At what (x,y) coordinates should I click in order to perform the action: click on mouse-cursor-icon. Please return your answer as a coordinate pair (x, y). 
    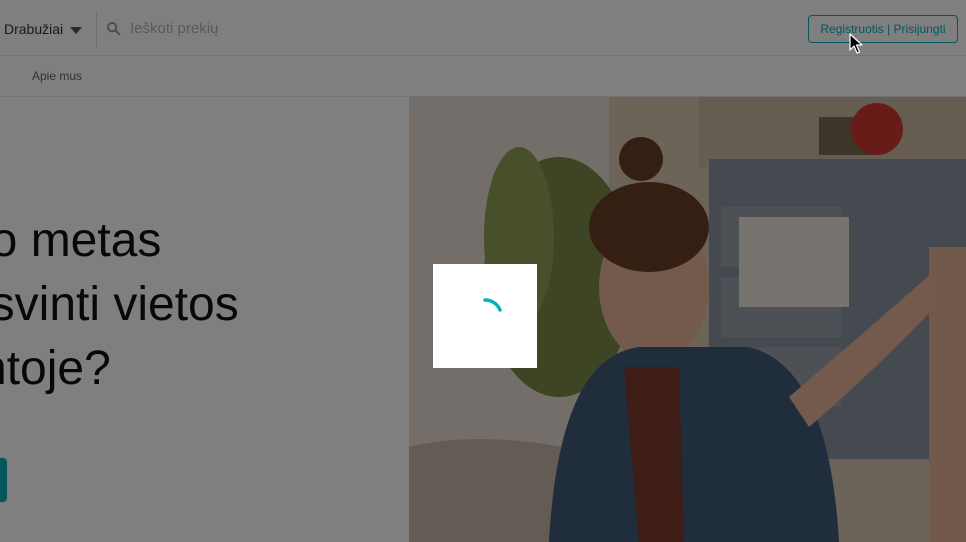
    Looking at the image, I should click on (856, 43).